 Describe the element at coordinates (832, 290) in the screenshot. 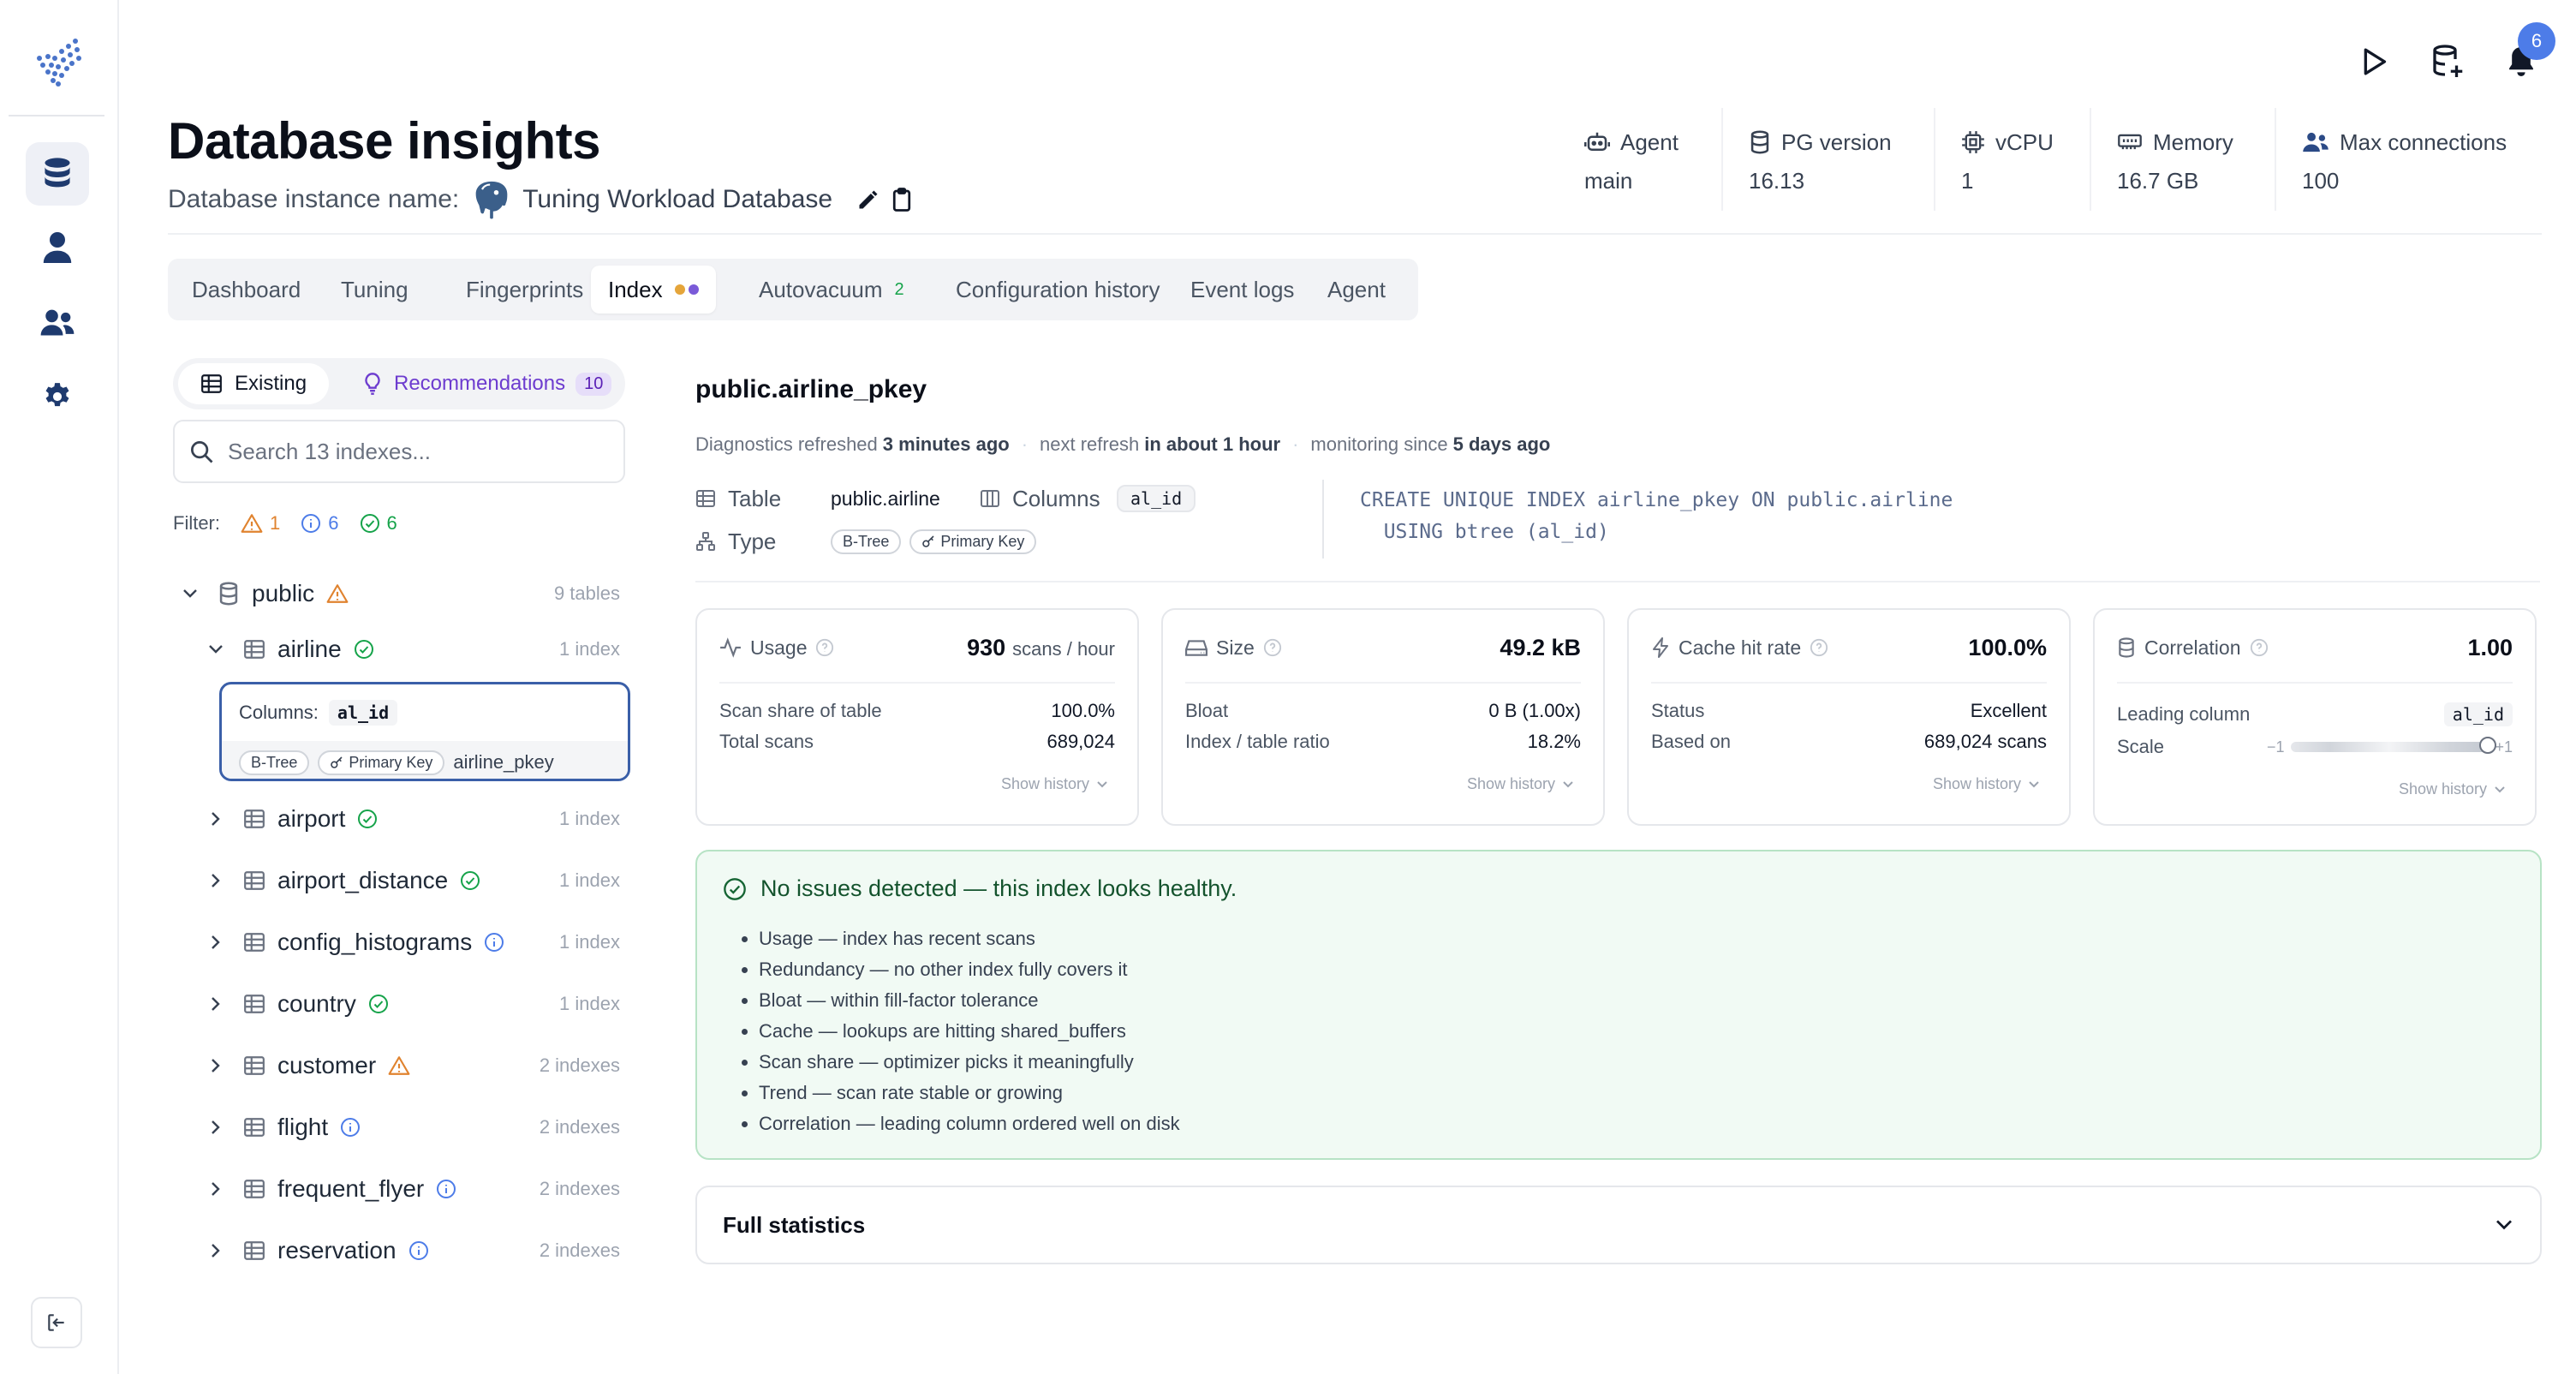

I see `tab-autovacuum: Autovacuum 2` at that location.